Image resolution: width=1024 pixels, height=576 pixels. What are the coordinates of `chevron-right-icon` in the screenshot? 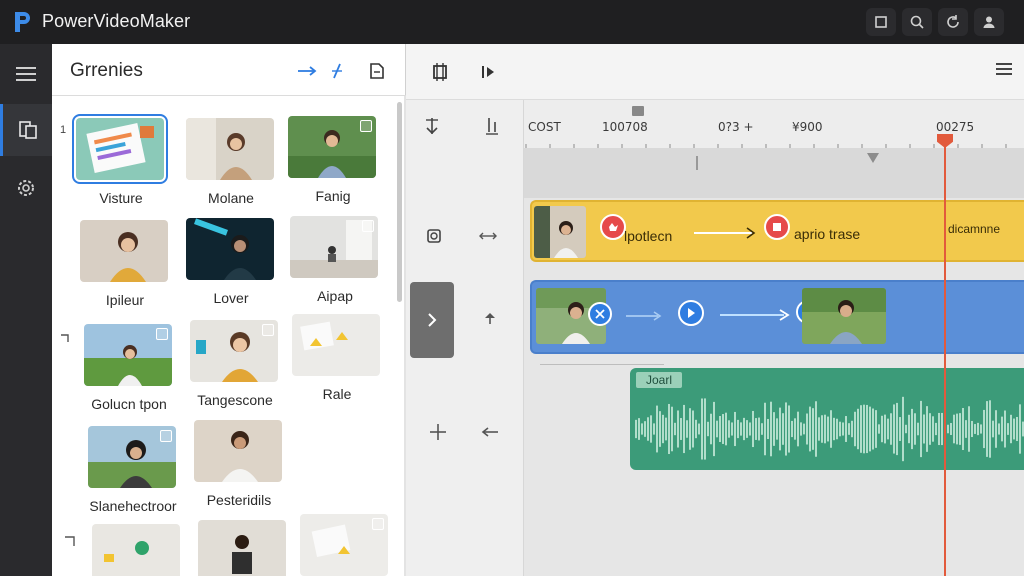 It's located at (432, 320).